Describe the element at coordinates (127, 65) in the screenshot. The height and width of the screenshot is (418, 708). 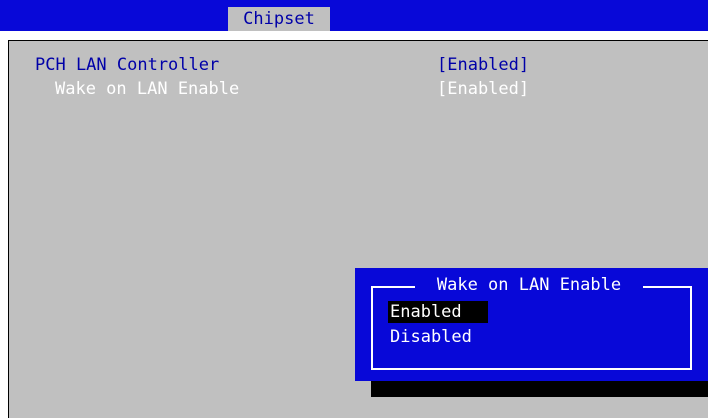
I see `setting-label-pch-lan-controller: PCH LAN Controller` at that location.